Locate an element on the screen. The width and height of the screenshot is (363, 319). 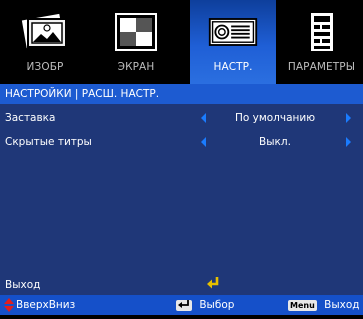
tab-settings-label: НАСТР. is located at coordinates (233, 67).